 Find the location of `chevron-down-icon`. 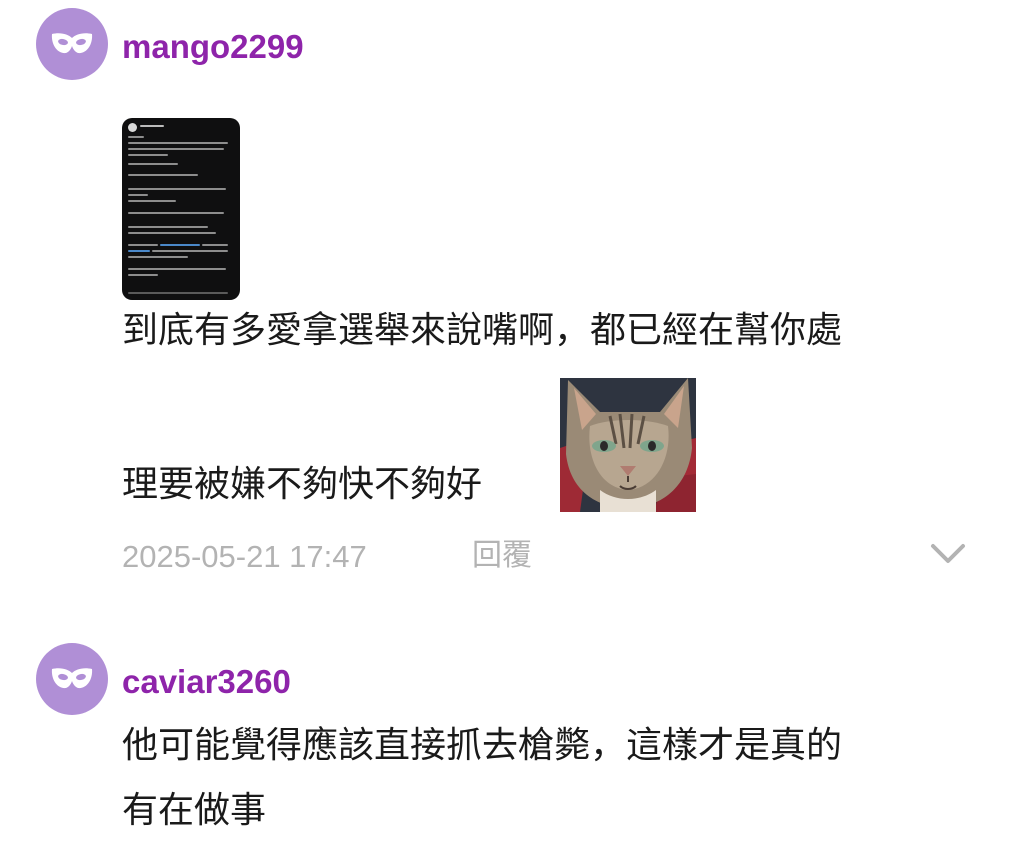

chevron-down-icon is located at coordinates (948, 554).